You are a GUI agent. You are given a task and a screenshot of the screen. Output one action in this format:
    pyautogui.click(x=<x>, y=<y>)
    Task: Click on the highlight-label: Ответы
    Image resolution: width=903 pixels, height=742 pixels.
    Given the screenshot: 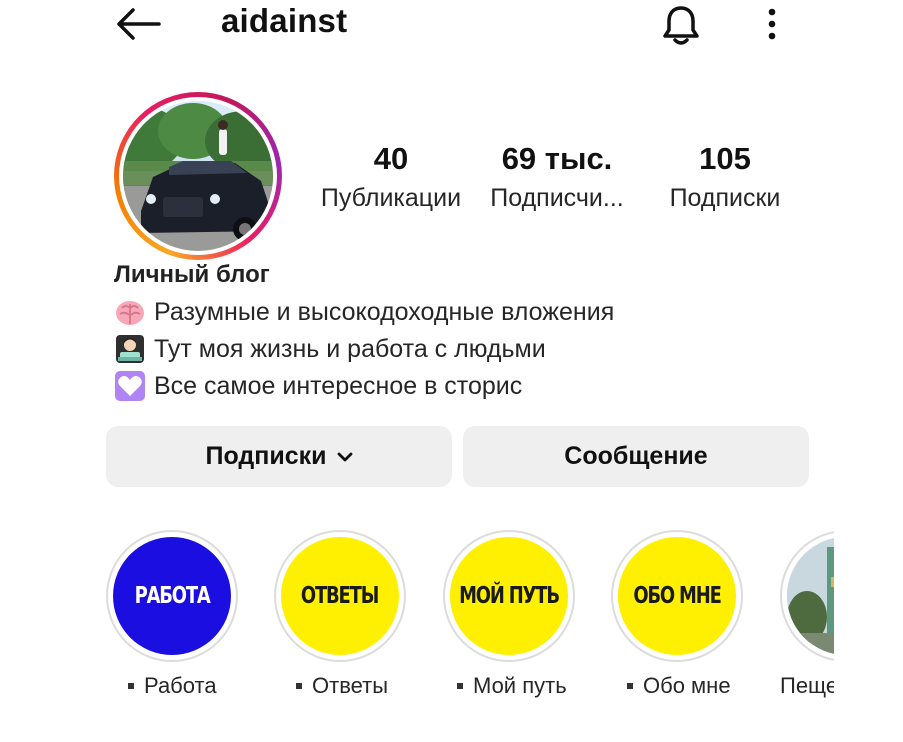 What is the action you would take?
    pyautogui.click(x=342, y=686)
    